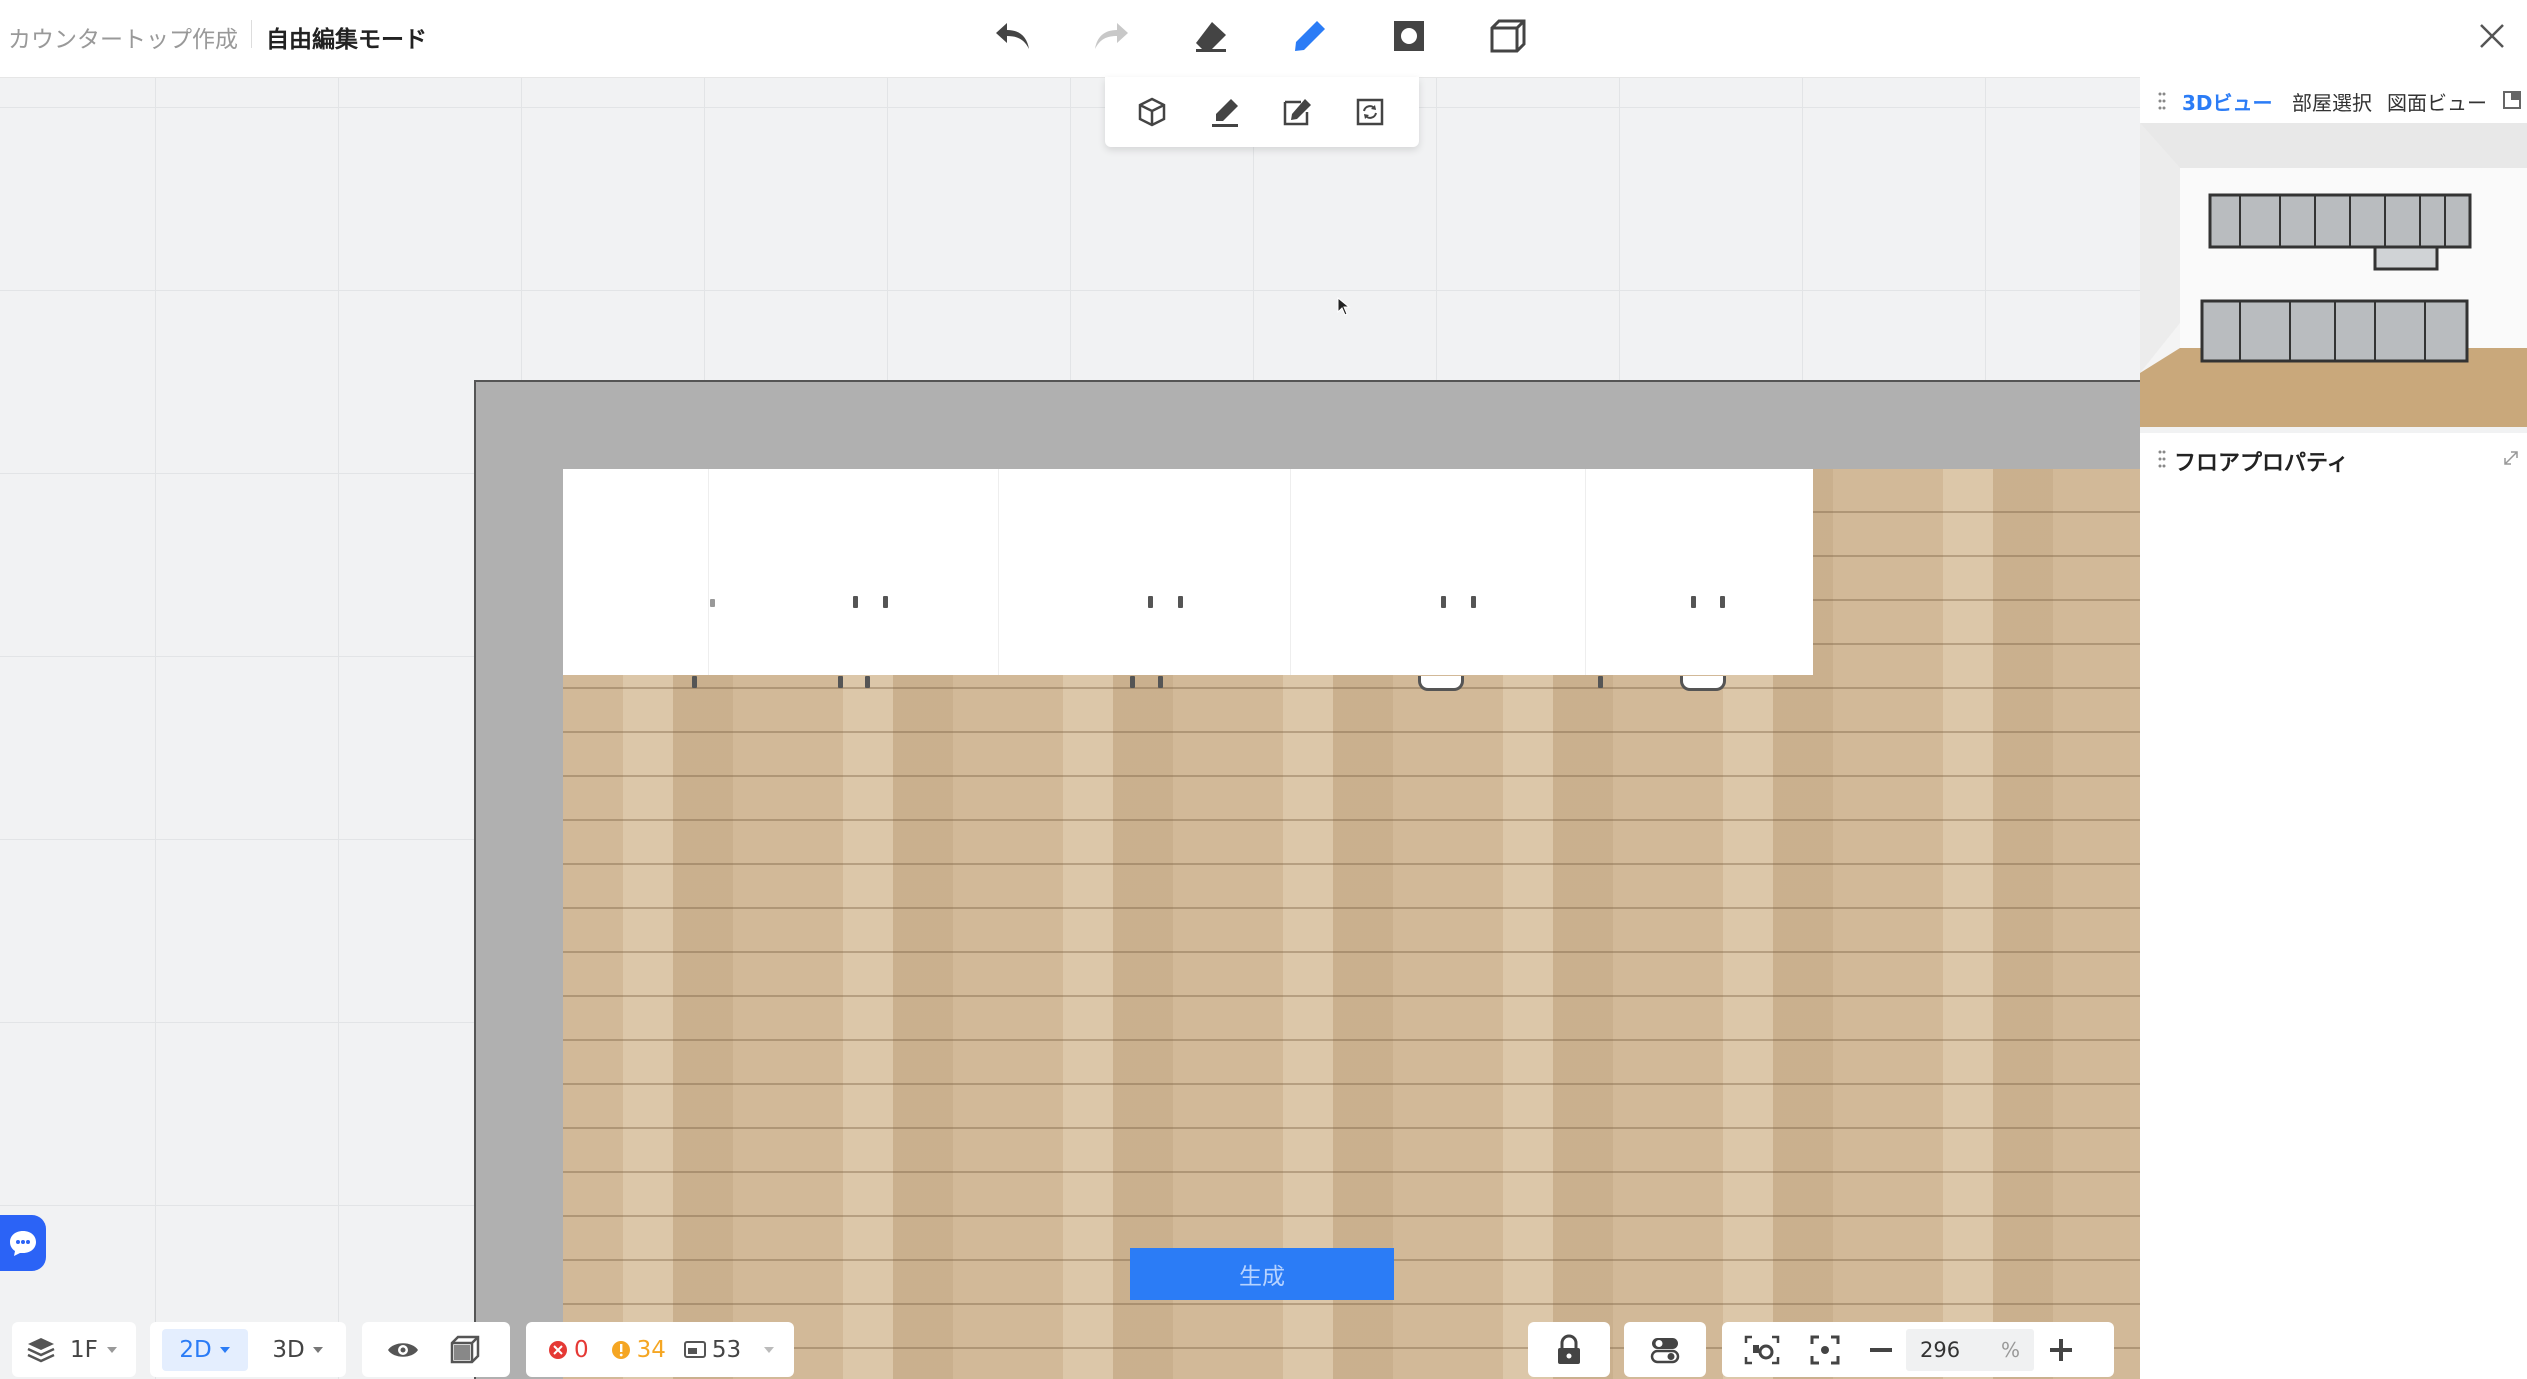 This screenshot has width=2527, height=1379. What do you see at coordinates (2061, 1350) in the screenshot?
I see `zoom-in-icon` at bounding box center [2061, 1350].